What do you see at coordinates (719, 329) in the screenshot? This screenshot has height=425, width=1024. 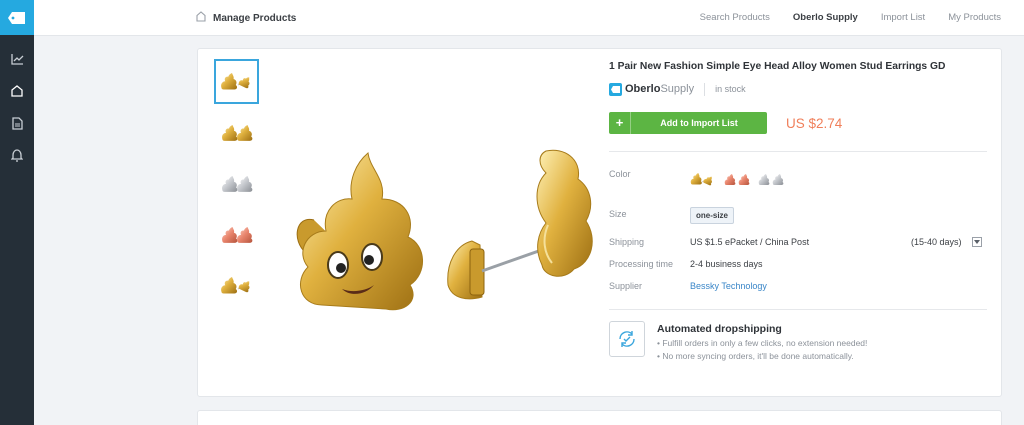 I see `automation-title: Automated dropshipping` at bounding box center [719, 329].